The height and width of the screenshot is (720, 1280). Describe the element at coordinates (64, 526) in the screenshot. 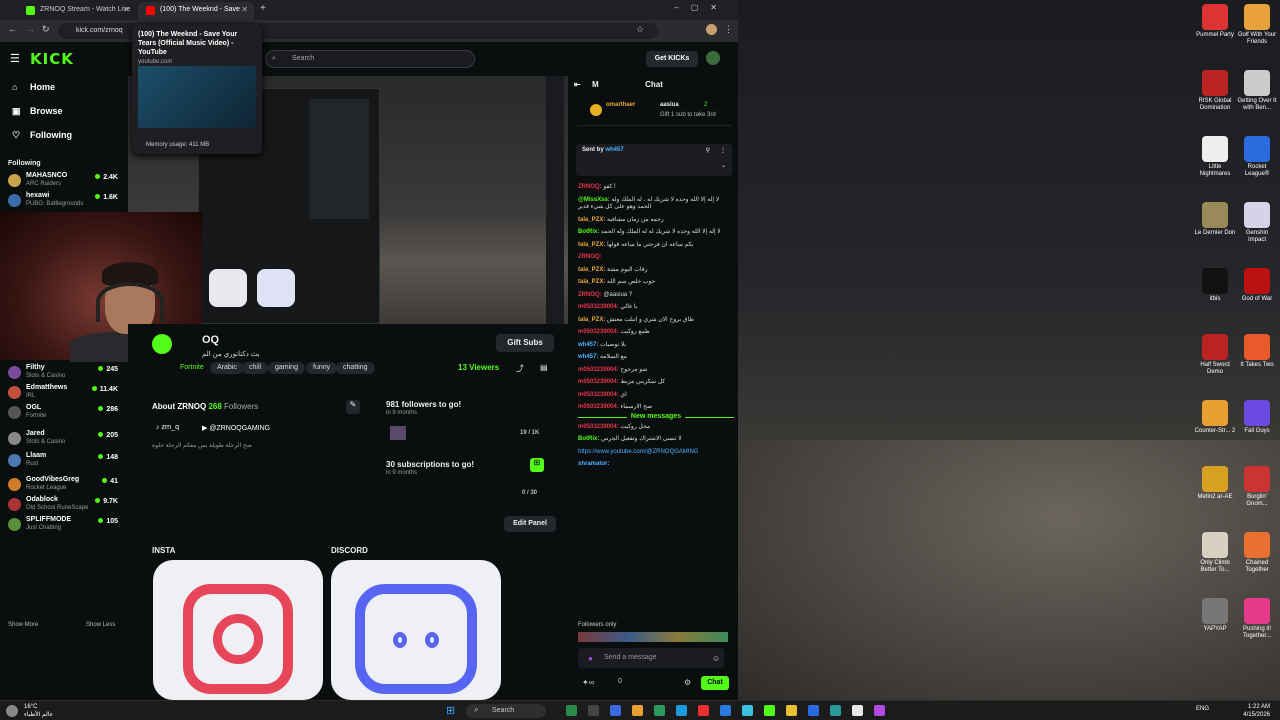

I see `following-channel: SPLIFFMODE Just Chatting 105` at that location.